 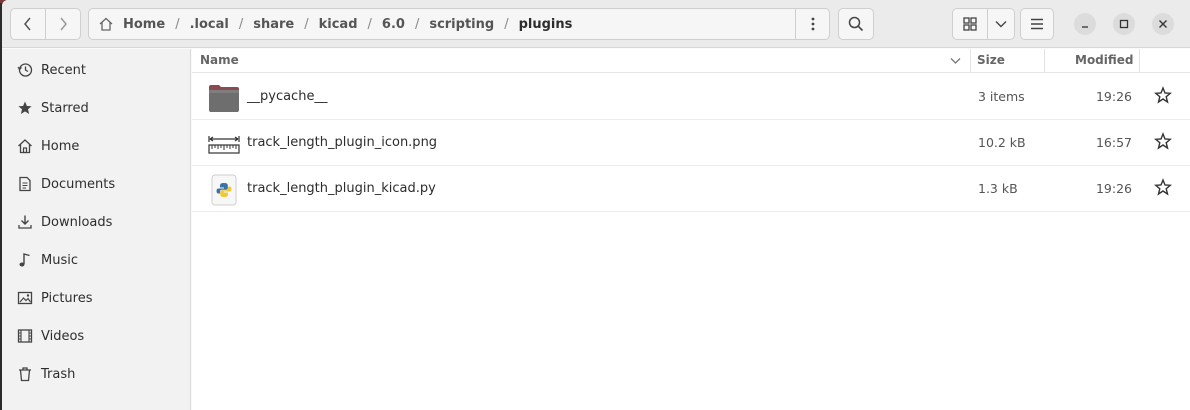 I want to click on file-name: track_length_plugin_icon.png, so click(x=342, y=142).